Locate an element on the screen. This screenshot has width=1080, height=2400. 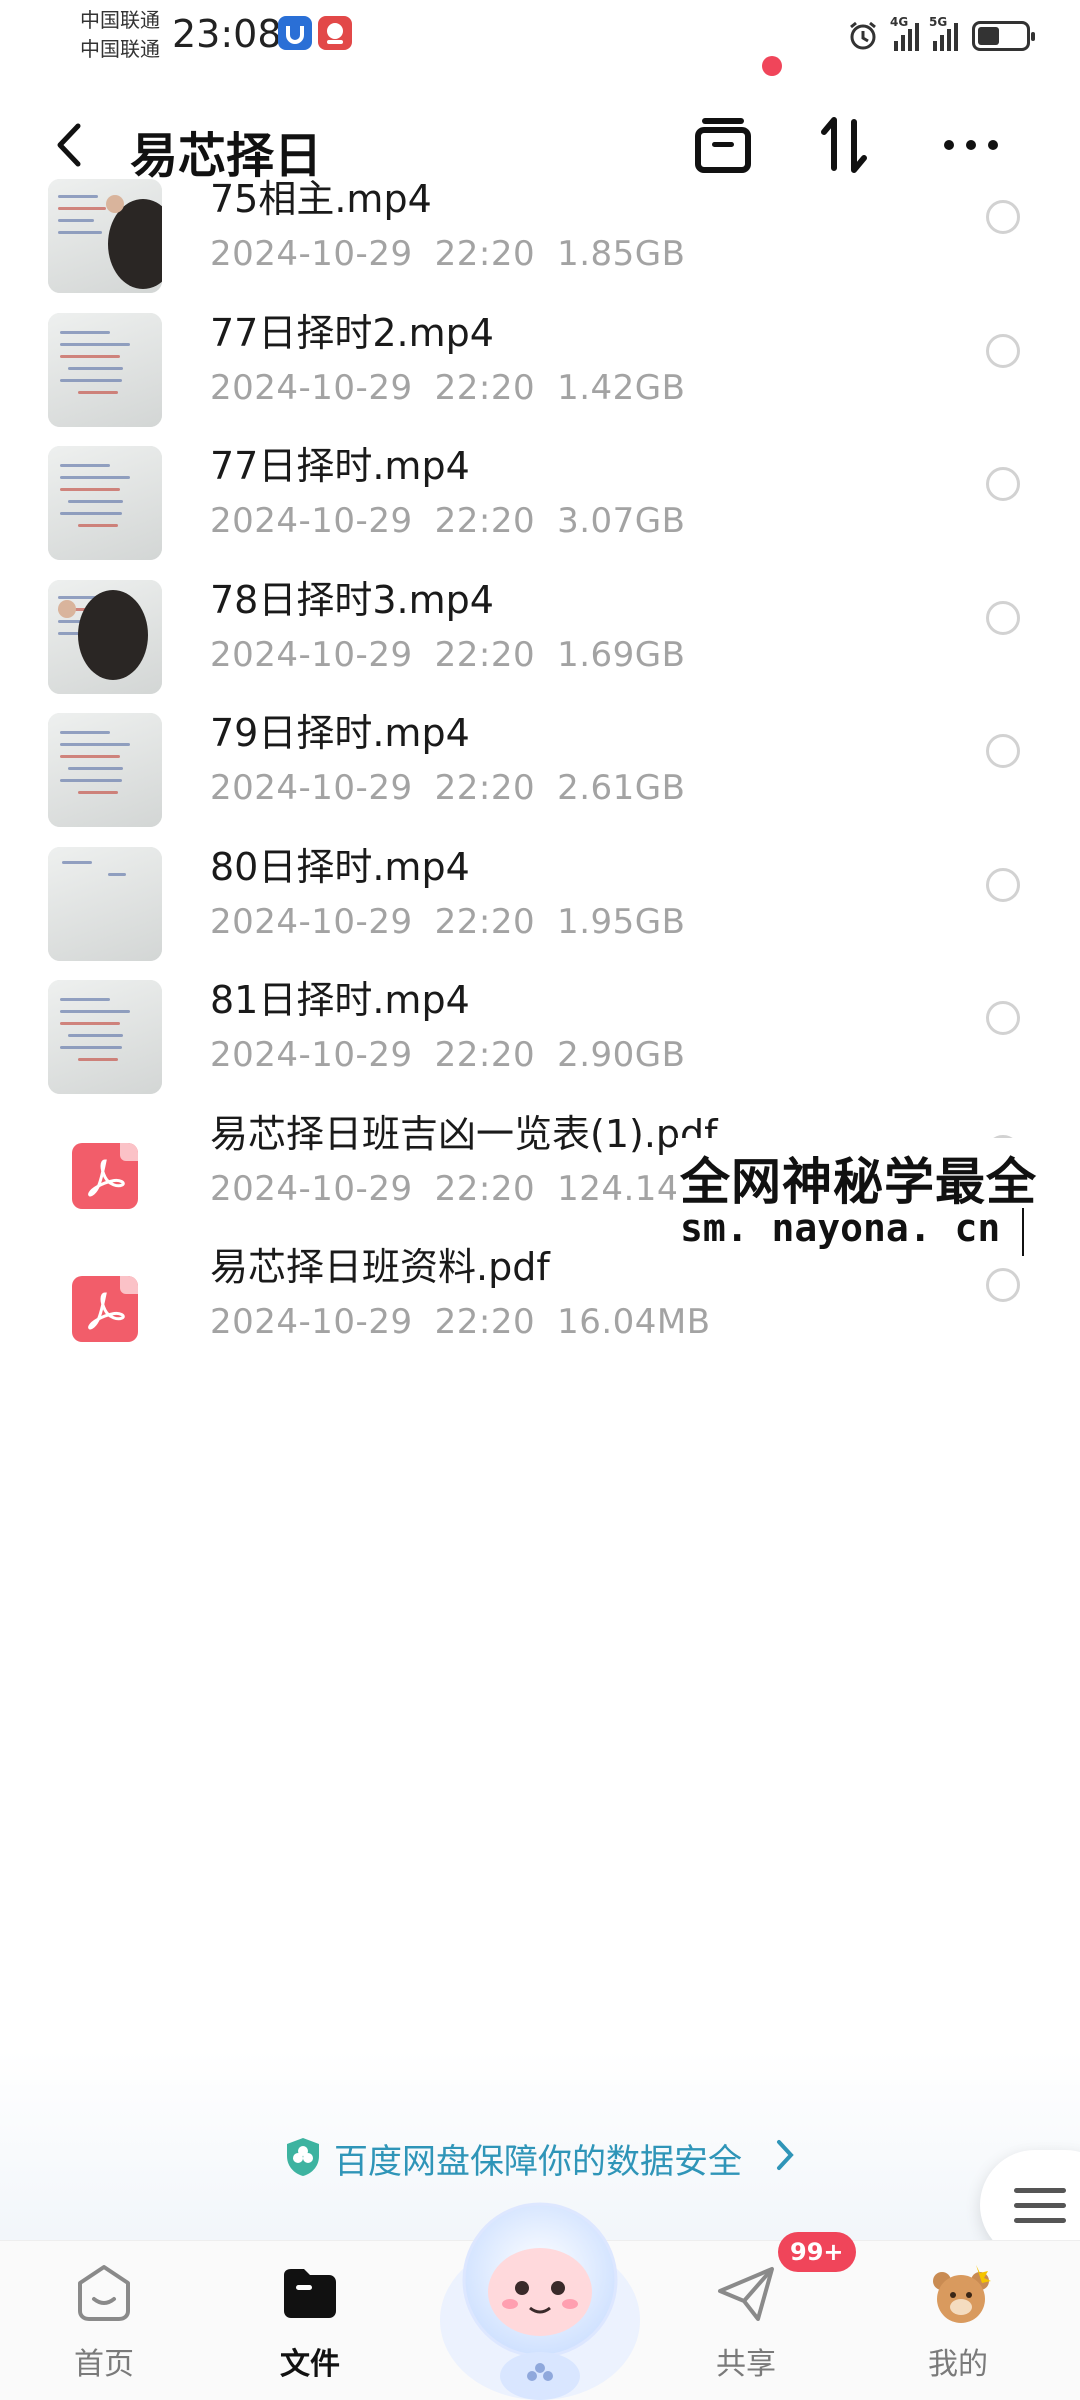
nav-files-label: 文件 is located at coordinates (310, 2364).